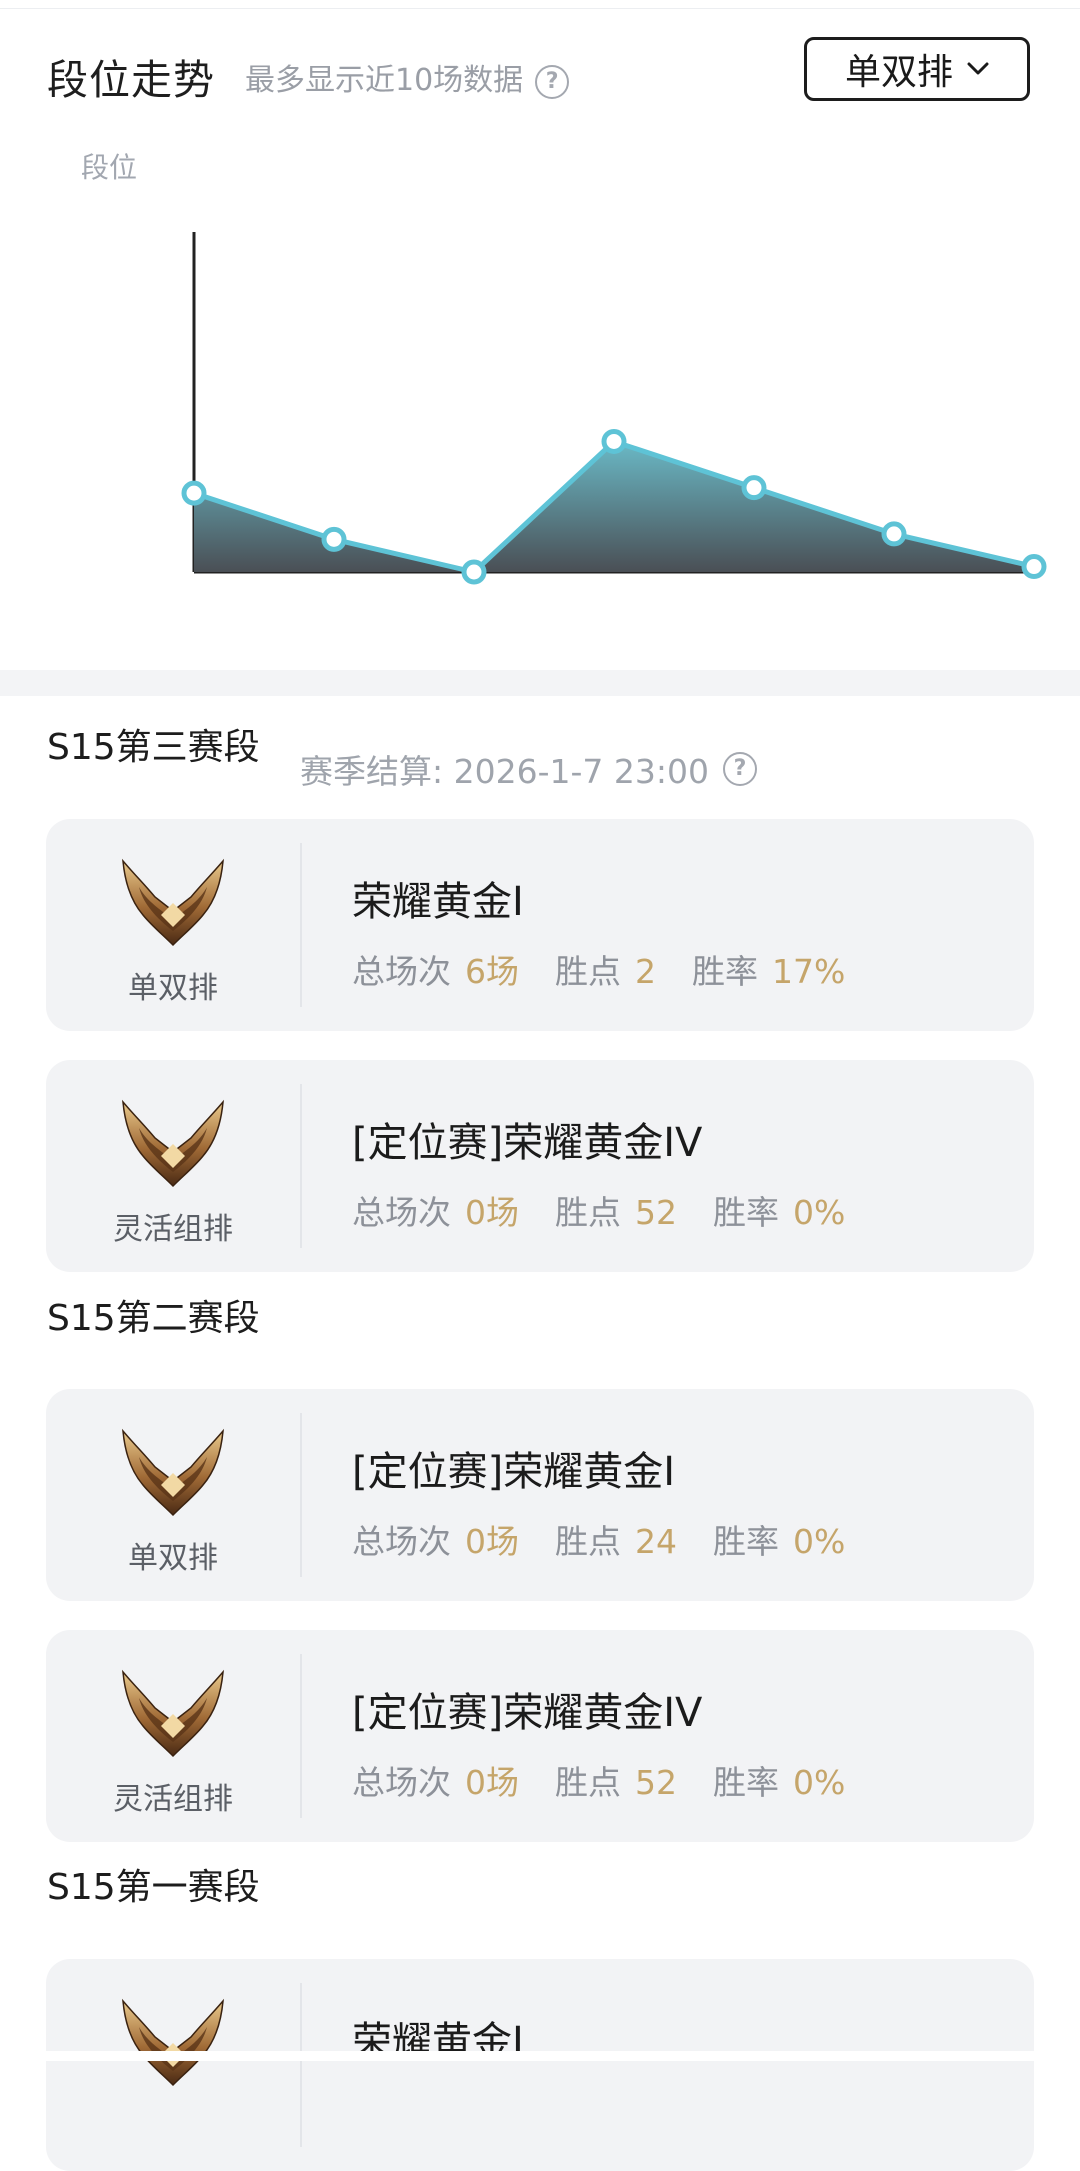  What do you see at coordinates (514, 1472) in the screenshot?
I see `rank-name: [定位赛]荣耀黄金I` at bounding box center [514, 1472].